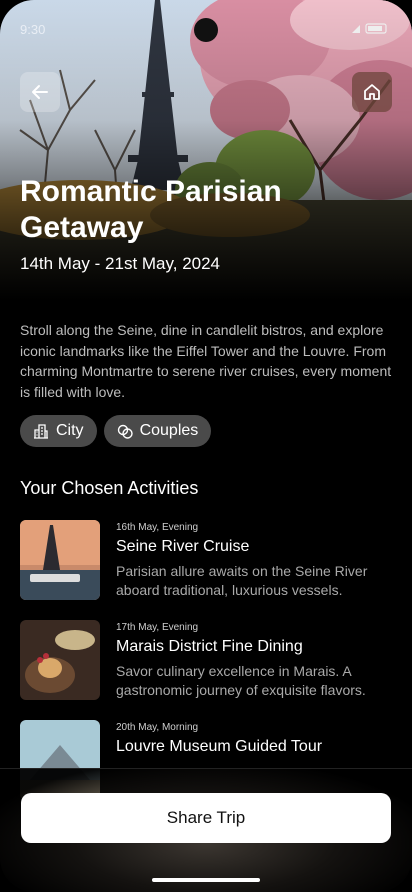  I want to click on city-buildings-icon, so click(41, 431).